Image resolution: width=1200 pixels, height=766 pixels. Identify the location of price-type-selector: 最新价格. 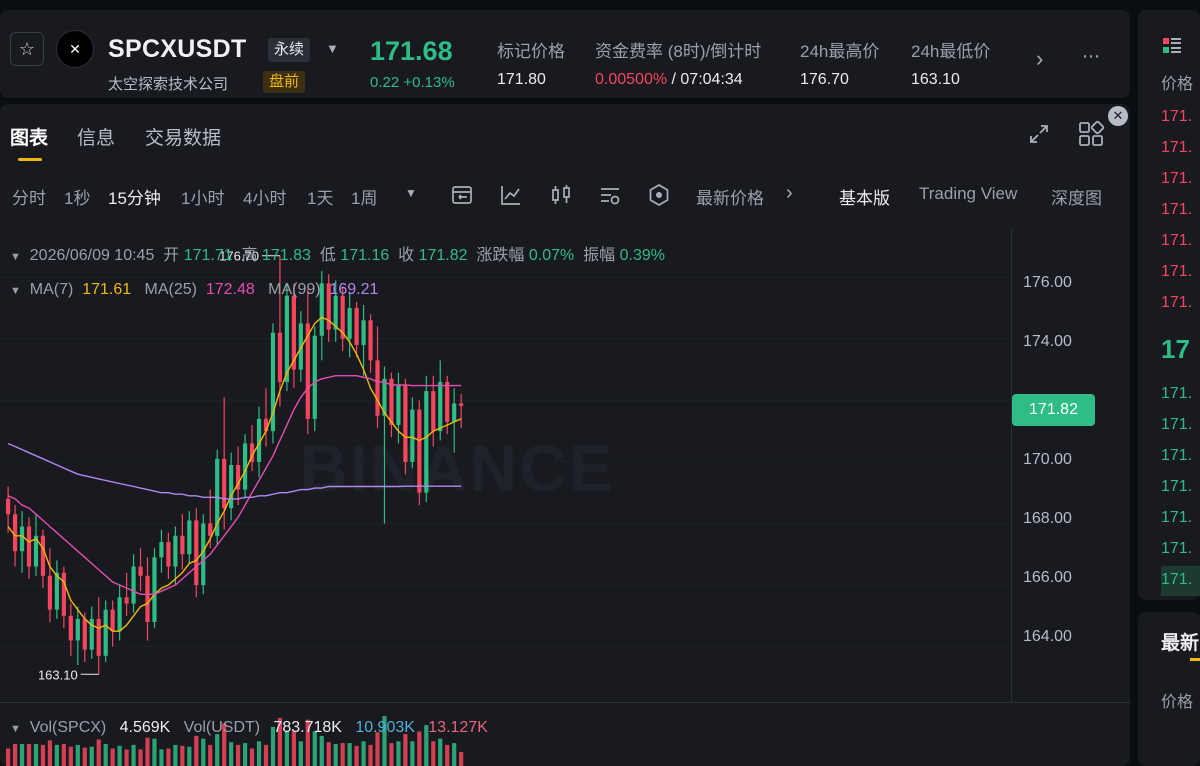
(730, 196).